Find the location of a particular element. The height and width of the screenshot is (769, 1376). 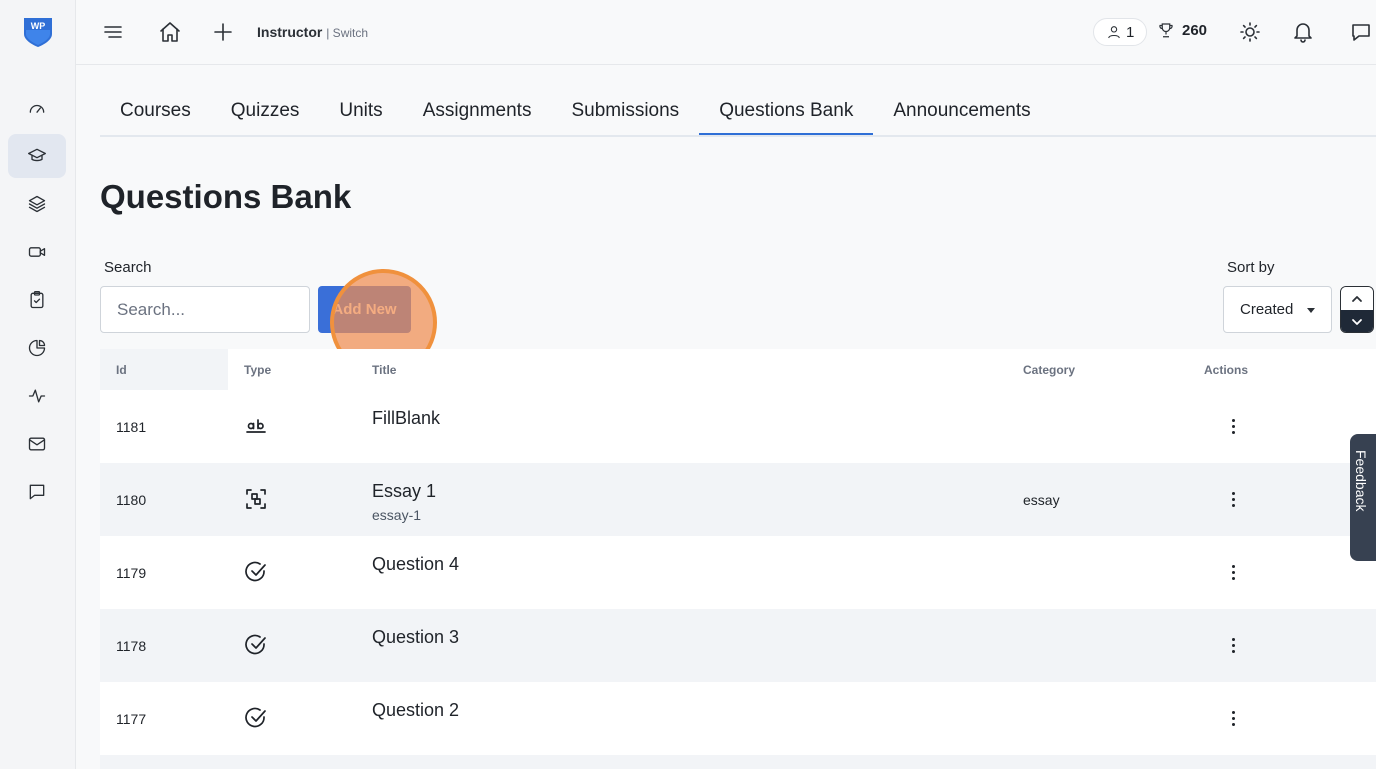

sidebar-item-video is located at coordinates (37, 252).